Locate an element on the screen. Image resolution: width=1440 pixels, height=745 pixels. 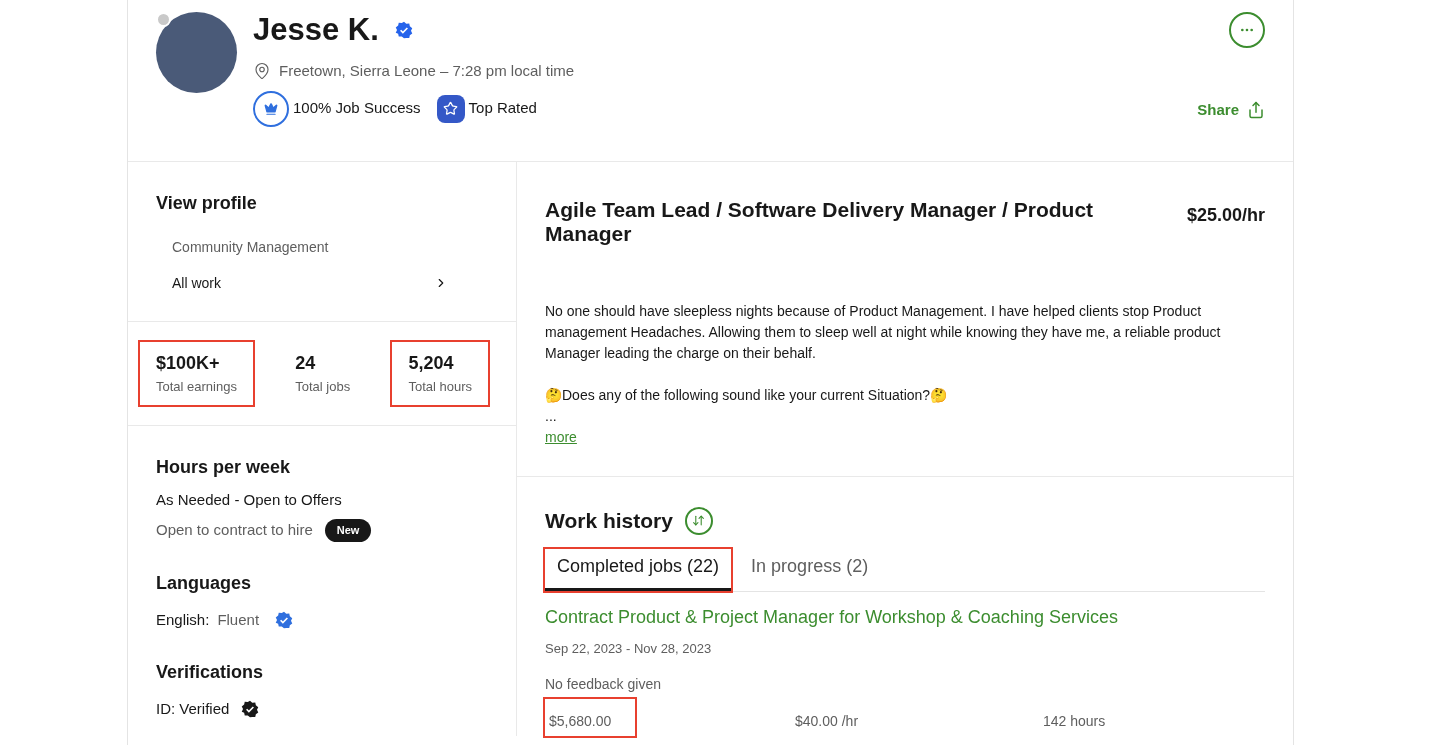
job-dates: Sep 22, 2023 - Nov 28, 2023 is located at coordinates (629, 648).